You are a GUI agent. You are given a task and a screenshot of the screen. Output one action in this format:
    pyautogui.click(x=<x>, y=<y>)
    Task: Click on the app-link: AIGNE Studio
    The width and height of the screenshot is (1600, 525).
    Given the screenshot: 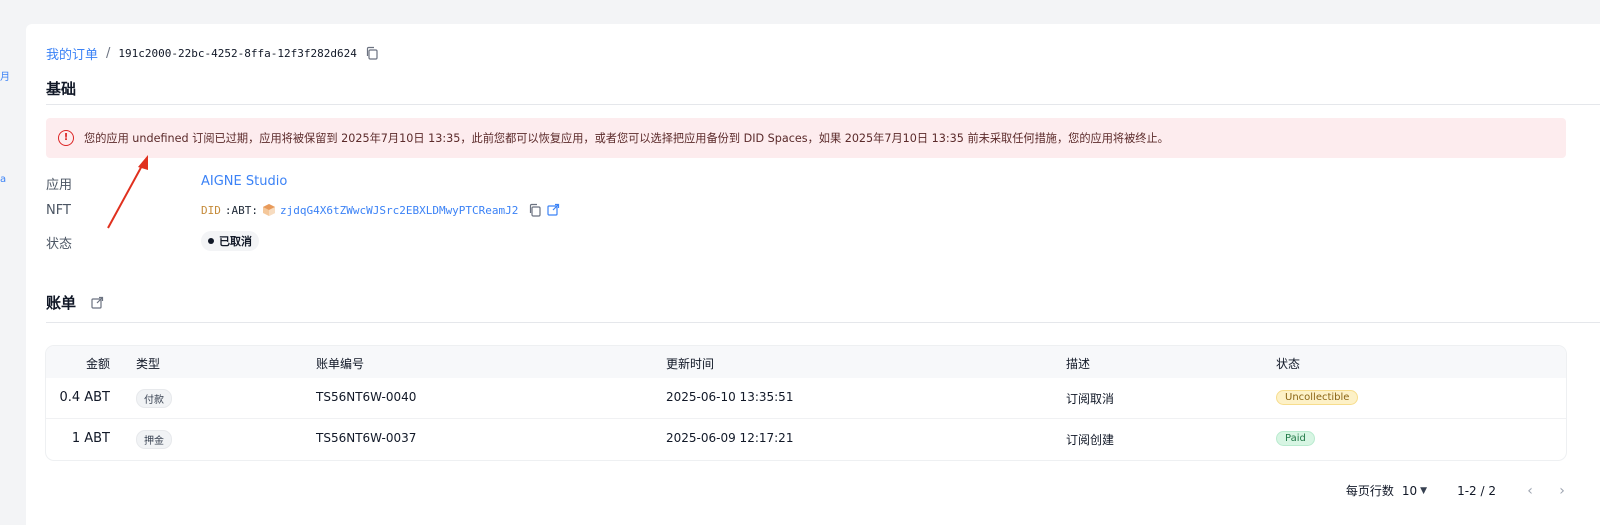 What is the action you would take?
    pyautogui.click(x=244, y=181)
    